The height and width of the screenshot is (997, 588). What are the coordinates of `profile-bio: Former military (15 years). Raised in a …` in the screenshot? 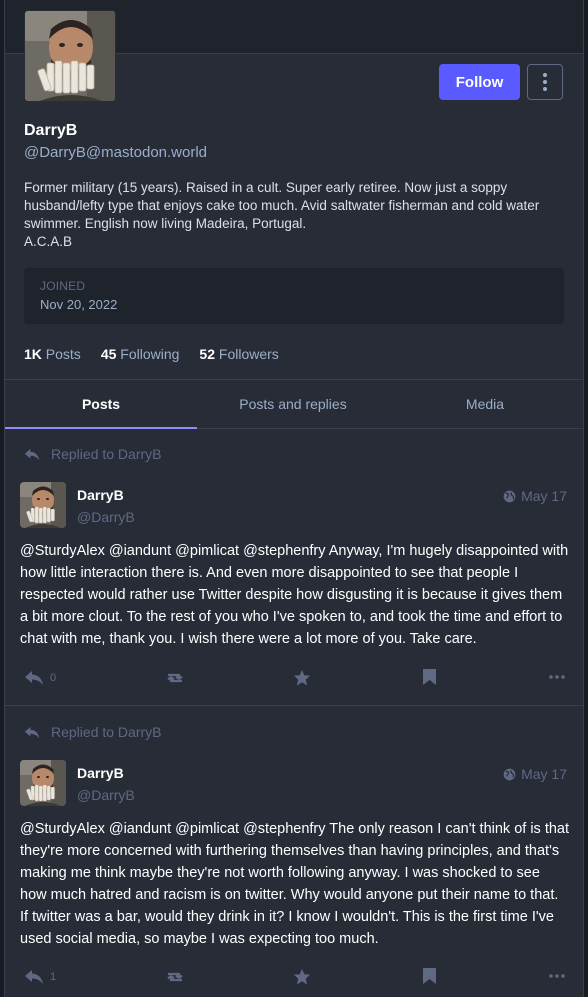 It's located at (296, 215).